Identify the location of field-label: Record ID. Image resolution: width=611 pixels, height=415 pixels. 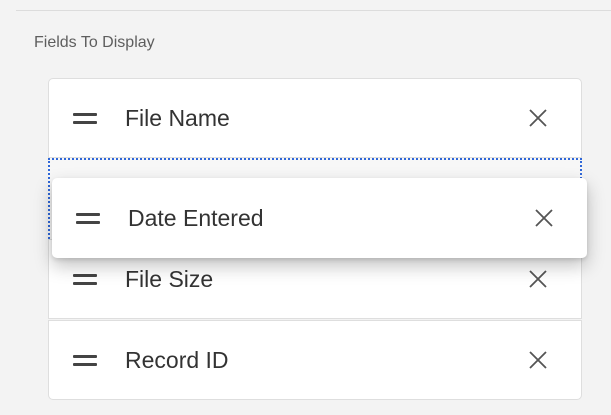
(177, 359).